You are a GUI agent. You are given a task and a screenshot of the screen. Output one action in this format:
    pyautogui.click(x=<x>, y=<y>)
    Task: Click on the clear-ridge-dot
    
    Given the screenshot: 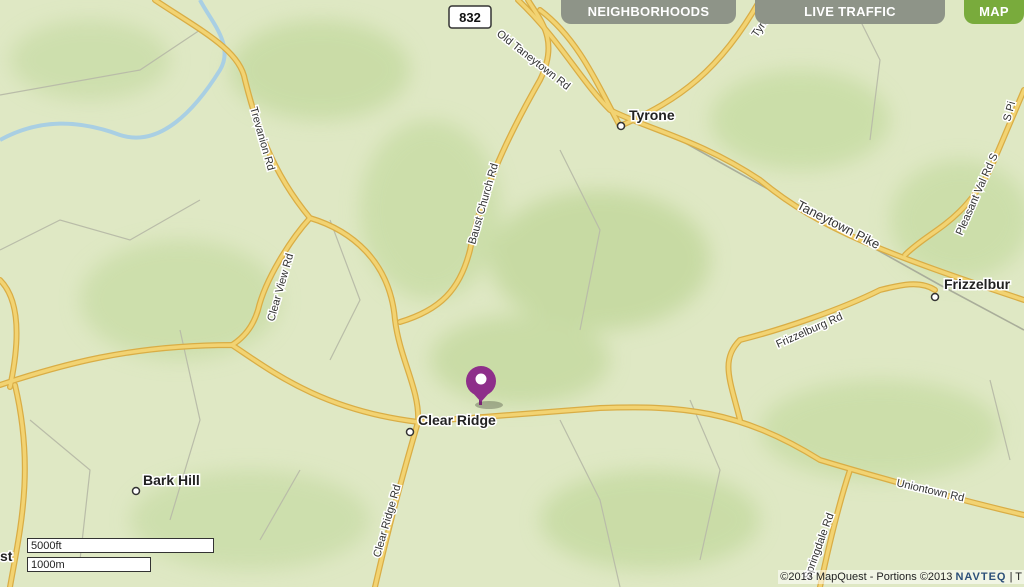 What is the action you would take?
    pyautogui.click(x=410, y=432)
    